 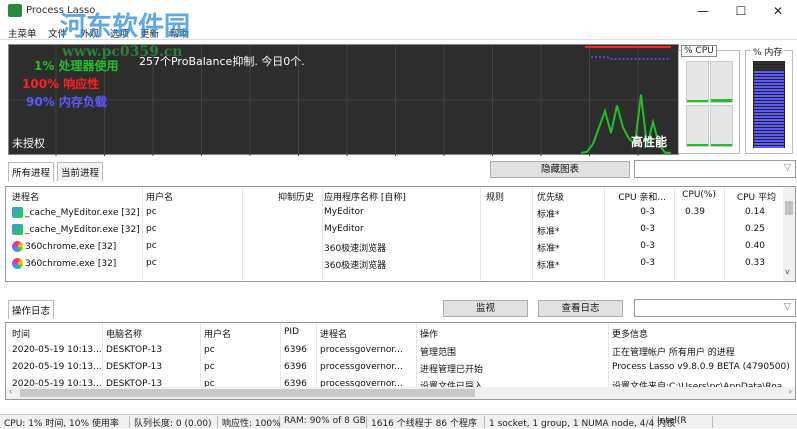 I want to click on log-cell: Process Lasso v9.8.0.9 BETA (4790500), so click(x=701, y=367).